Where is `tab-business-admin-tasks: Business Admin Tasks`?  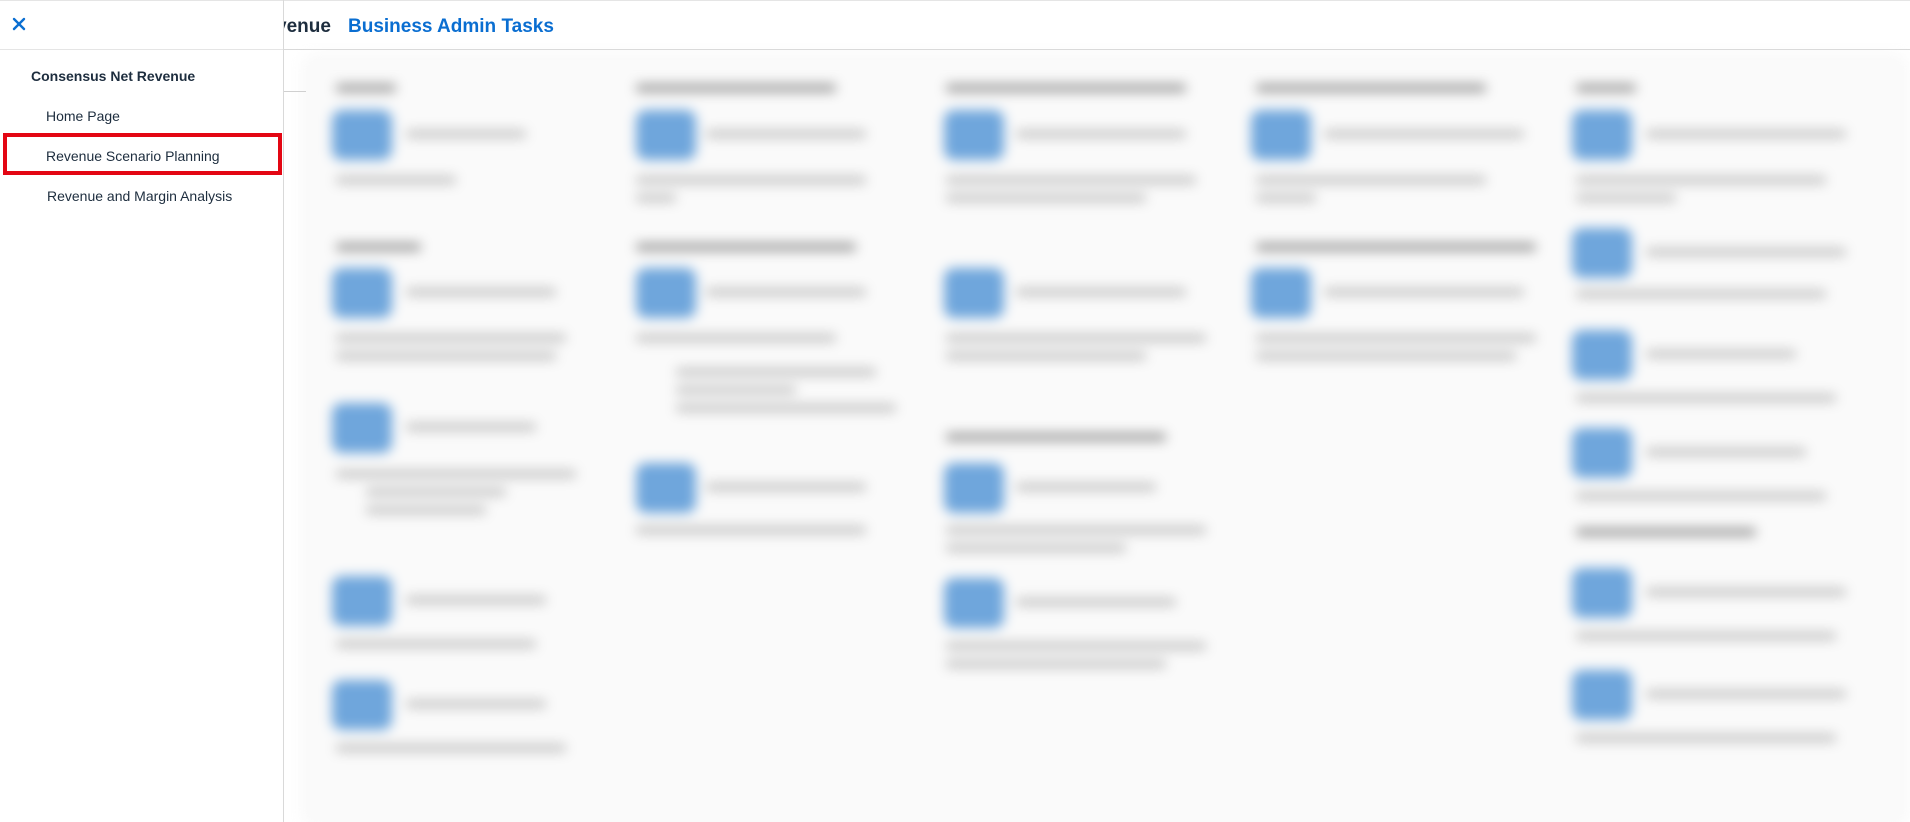 tab-business-admin-tasks: Business Admin Tasks is located at coordinates (451, 27).